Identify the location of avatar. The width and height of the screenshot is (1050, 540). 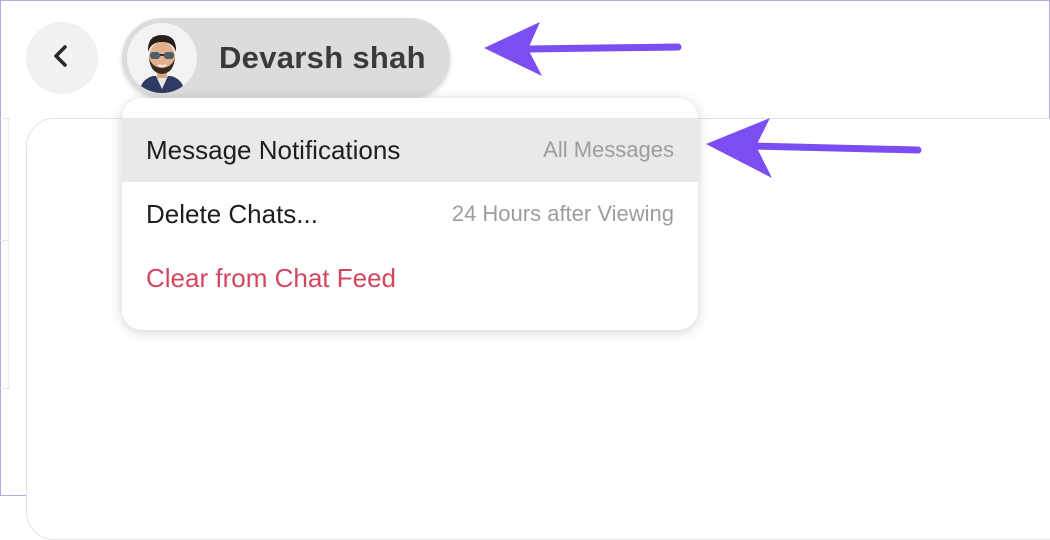
(162, 58).